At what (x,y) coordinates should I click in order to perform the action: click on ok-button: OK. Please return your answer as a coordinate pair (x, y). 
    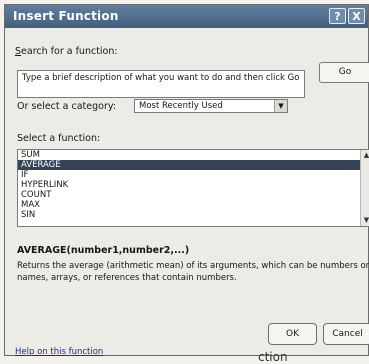
    Looking at the image, I should click on (292, 334).